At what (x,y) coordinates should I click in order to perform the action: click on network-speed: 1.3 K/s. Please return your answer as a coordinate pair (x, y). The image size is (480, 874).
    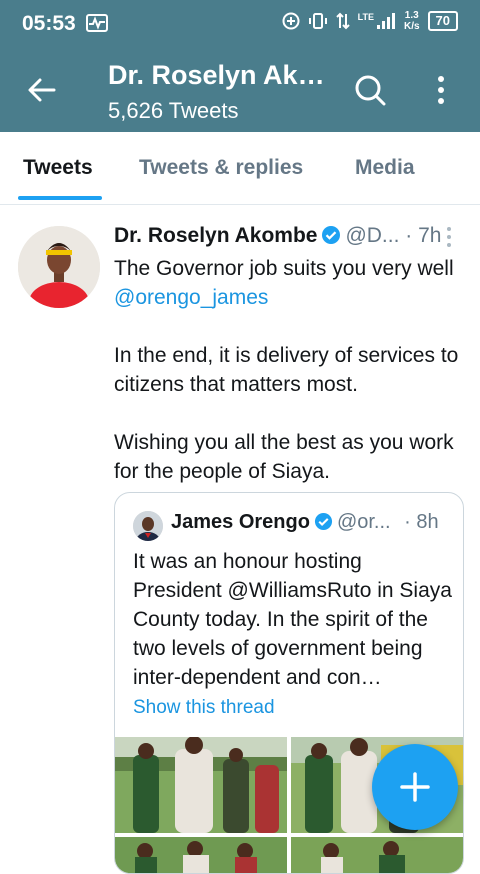
    Looking at the image, I should click on (411, 21).